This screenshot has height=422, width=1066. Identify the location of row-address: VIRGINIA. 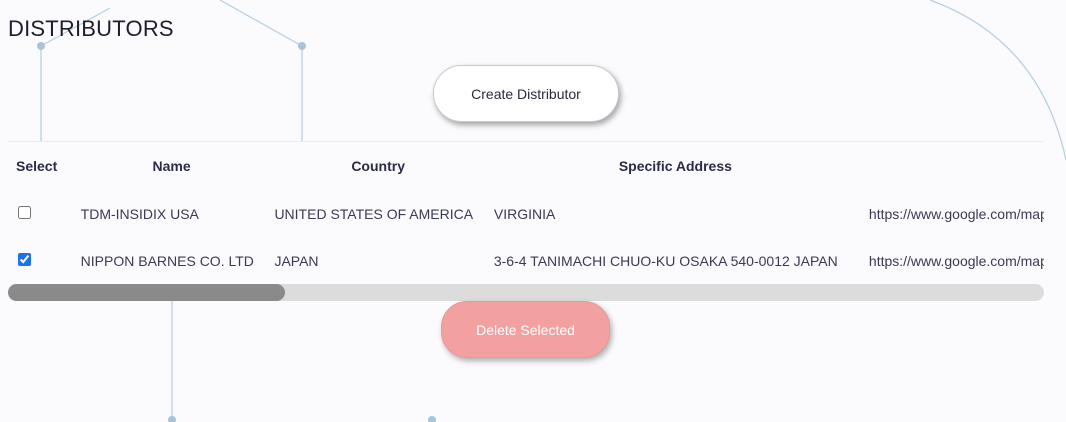
(524, 213).